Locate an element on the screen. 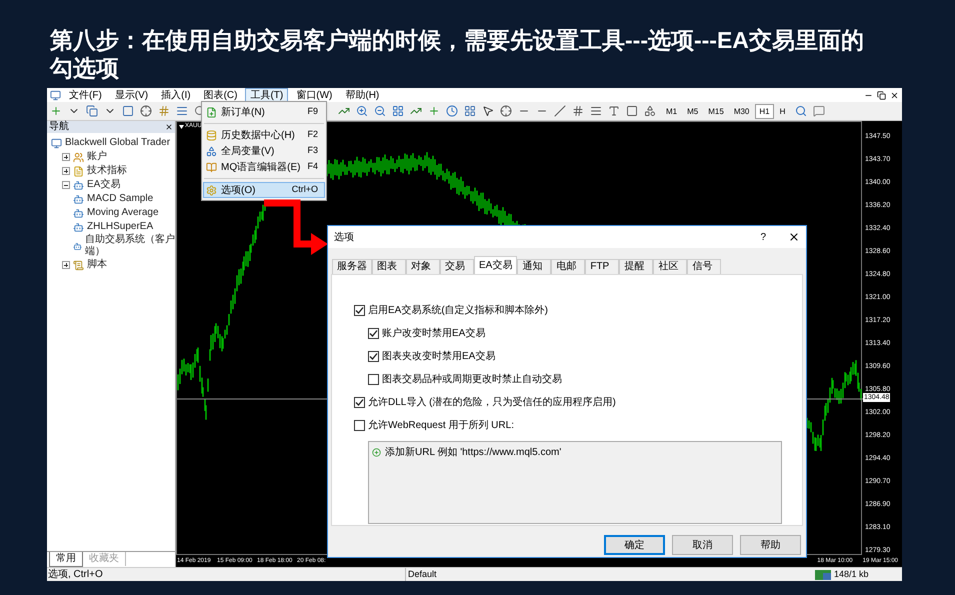 This screenshot has width=955, height=595. option-label: 图表夹改变时禁用EA交易 is located at coordinates (439, 357).